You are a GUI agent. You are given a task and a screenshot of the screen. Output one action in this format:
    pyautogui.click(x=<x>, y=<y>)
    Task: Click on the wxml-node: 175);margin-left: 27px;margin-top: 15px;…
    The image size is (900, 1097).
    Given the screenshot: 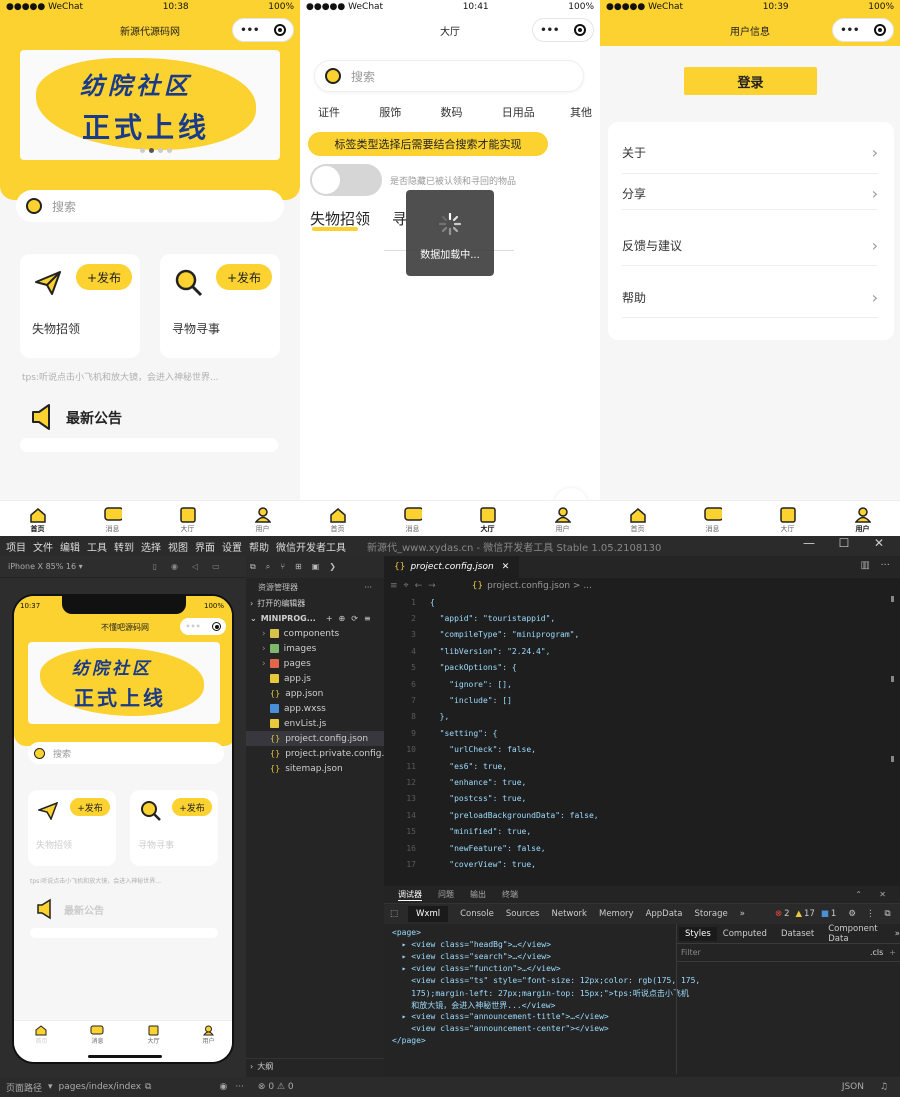 What is the action you would take?
    pyautogui.click(x=540, y=994)
    